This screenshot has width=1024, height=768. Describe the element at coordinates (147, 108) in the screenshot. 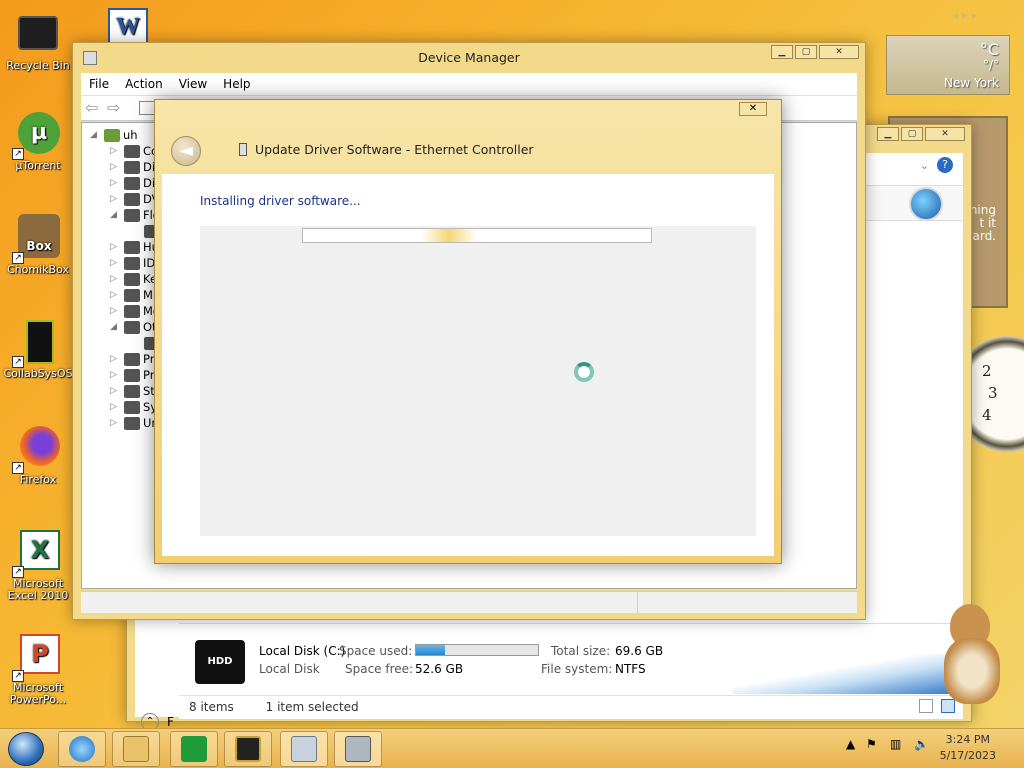

I see `show-hide-icon` at that location.